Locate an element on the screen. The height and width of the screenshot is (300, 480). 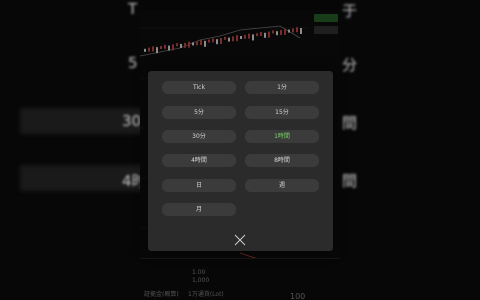
ghost-text: 30 is located at coordinates (131, 121).